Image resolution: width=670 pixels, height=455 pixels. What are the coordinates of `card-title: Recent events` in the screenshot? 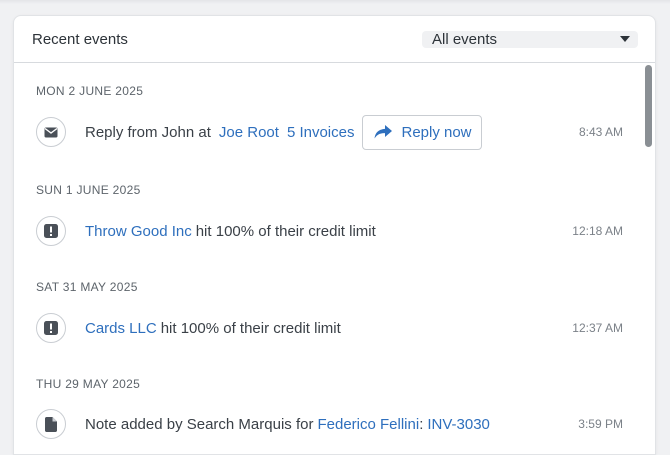 It's located at (80, 39).